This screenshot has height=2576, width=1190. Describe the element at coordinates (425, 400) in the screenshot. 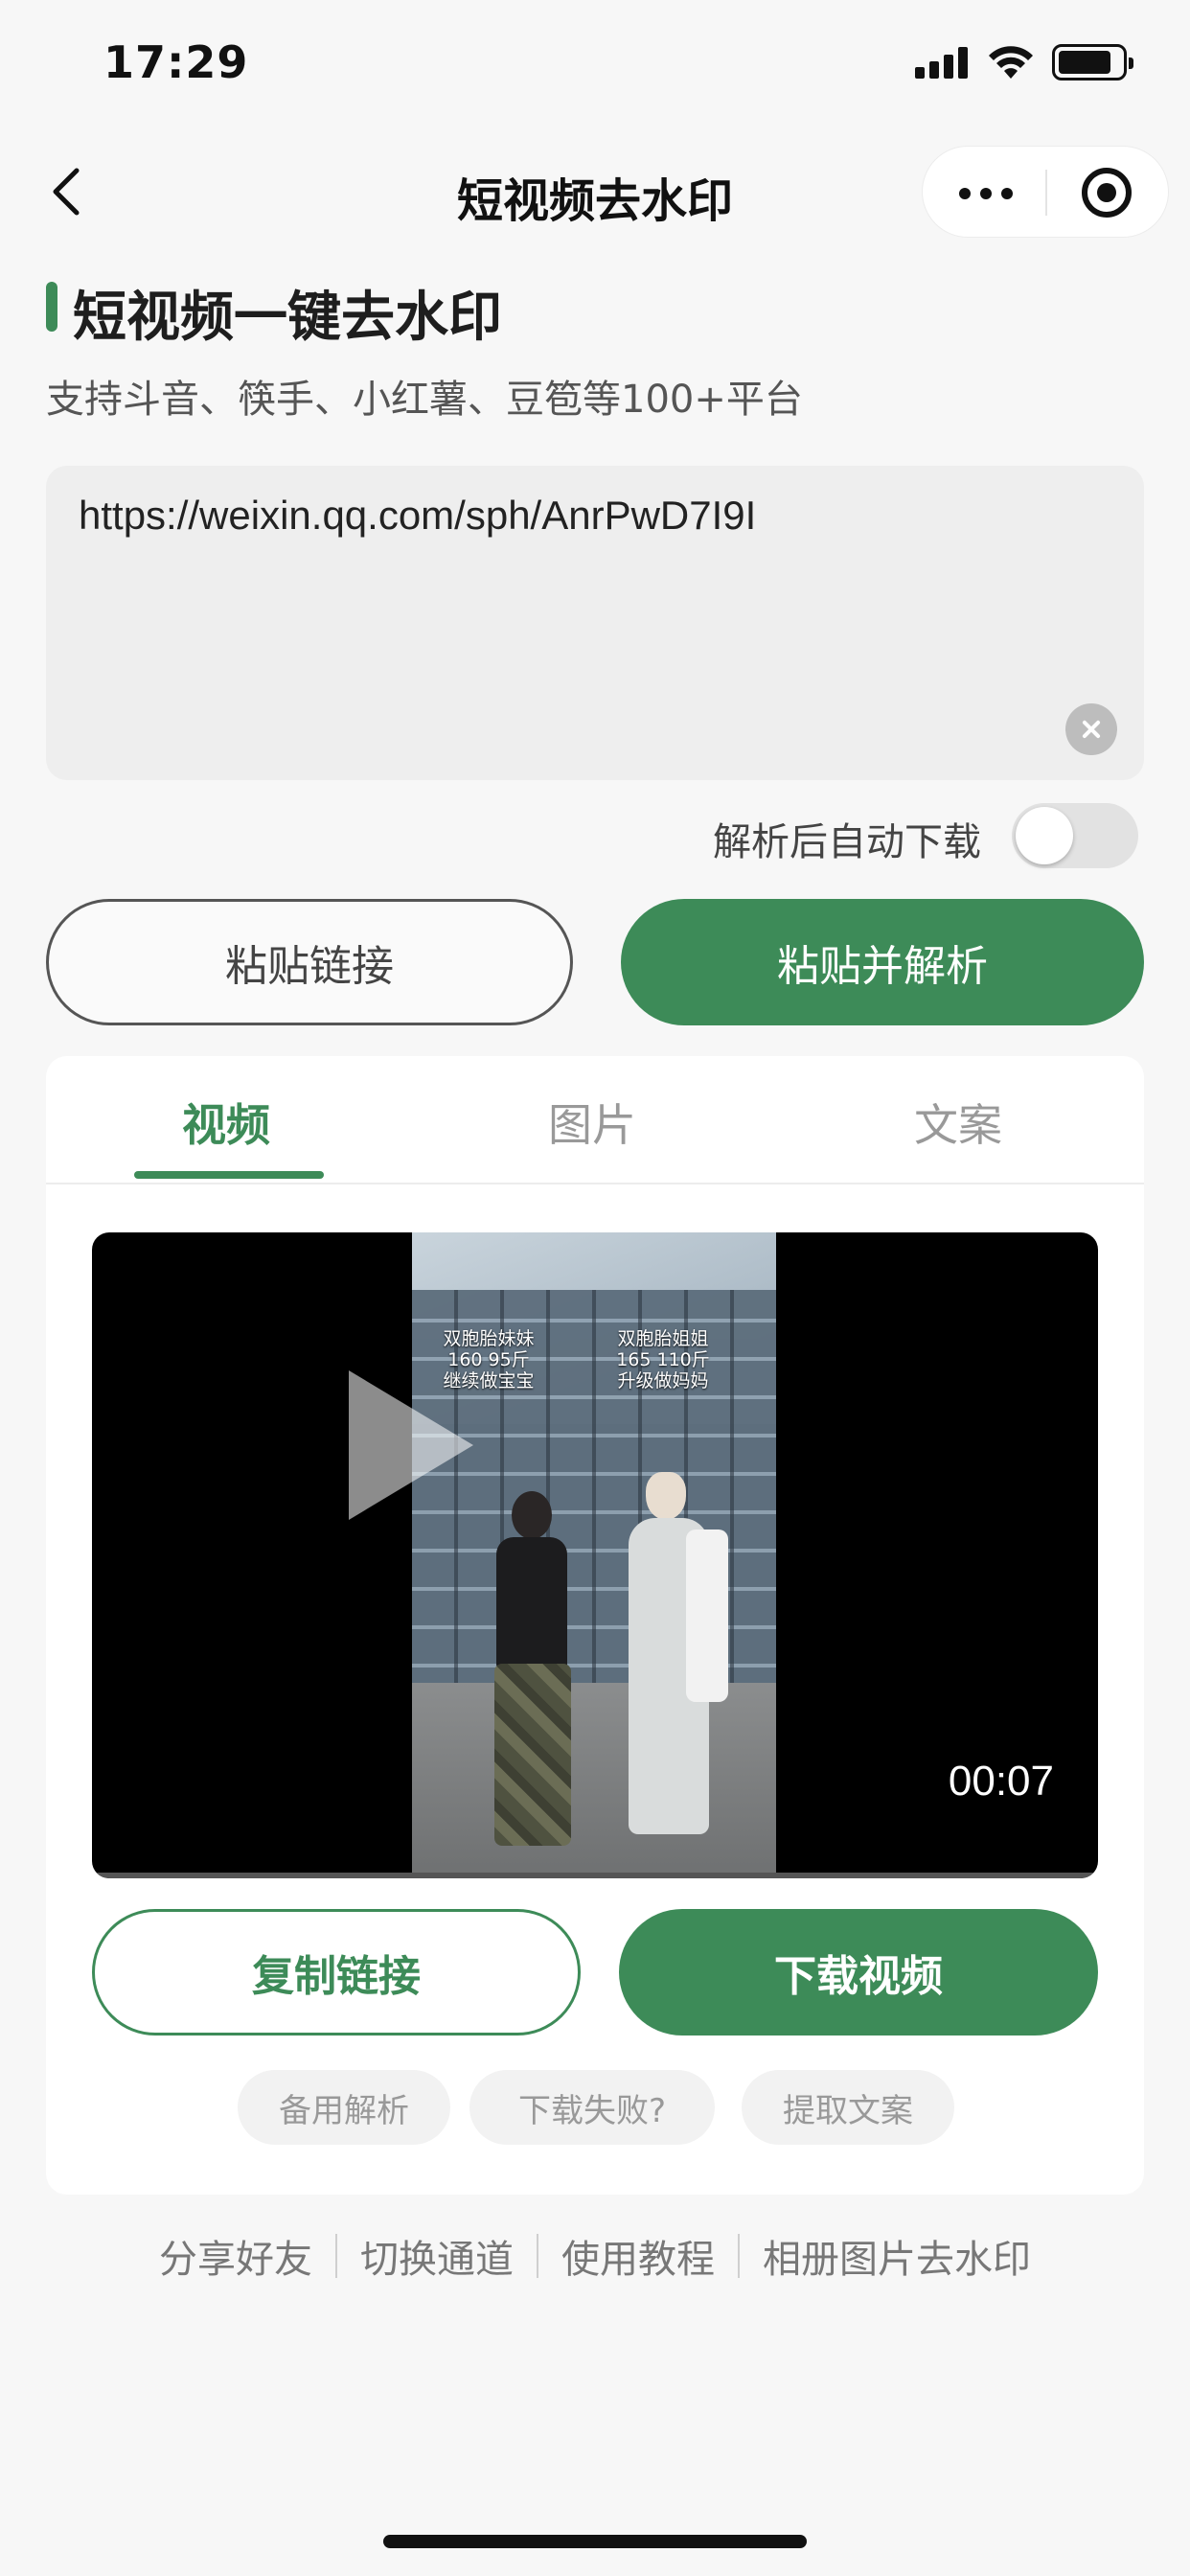

I see `supported-platforms-text: 支持斗音、筷手、小红薯、豆笣等100+平台` at that location.